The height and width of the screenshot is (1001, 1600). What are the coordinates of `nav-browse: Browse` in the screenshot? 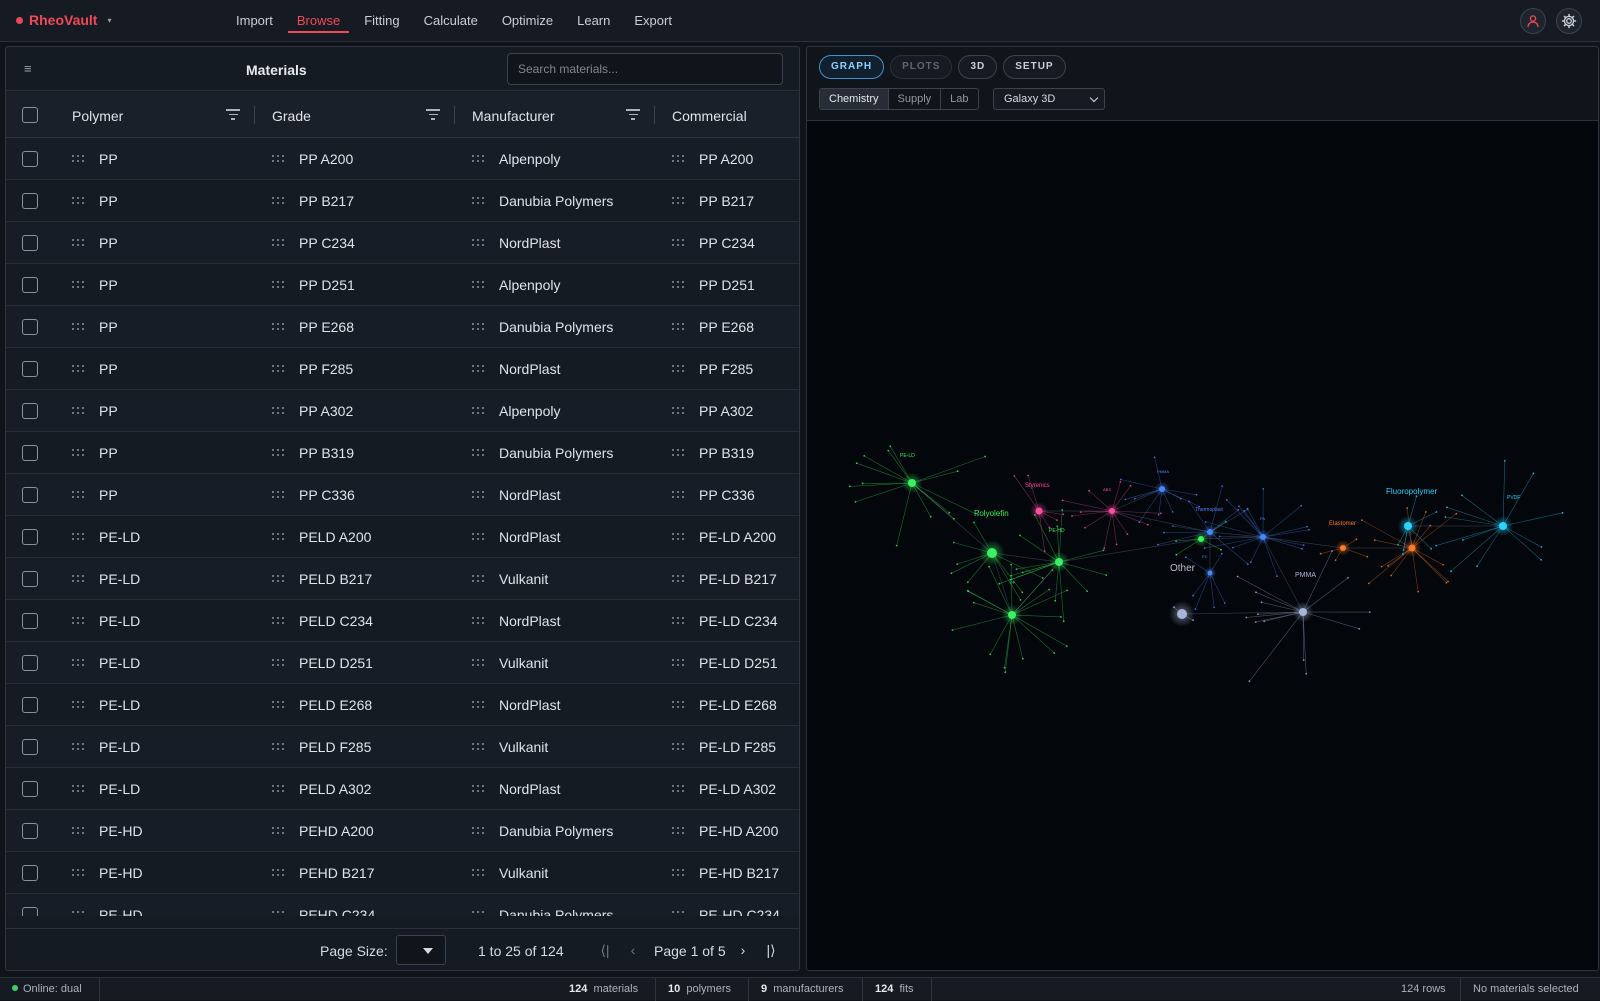 It's located at (318, 21).